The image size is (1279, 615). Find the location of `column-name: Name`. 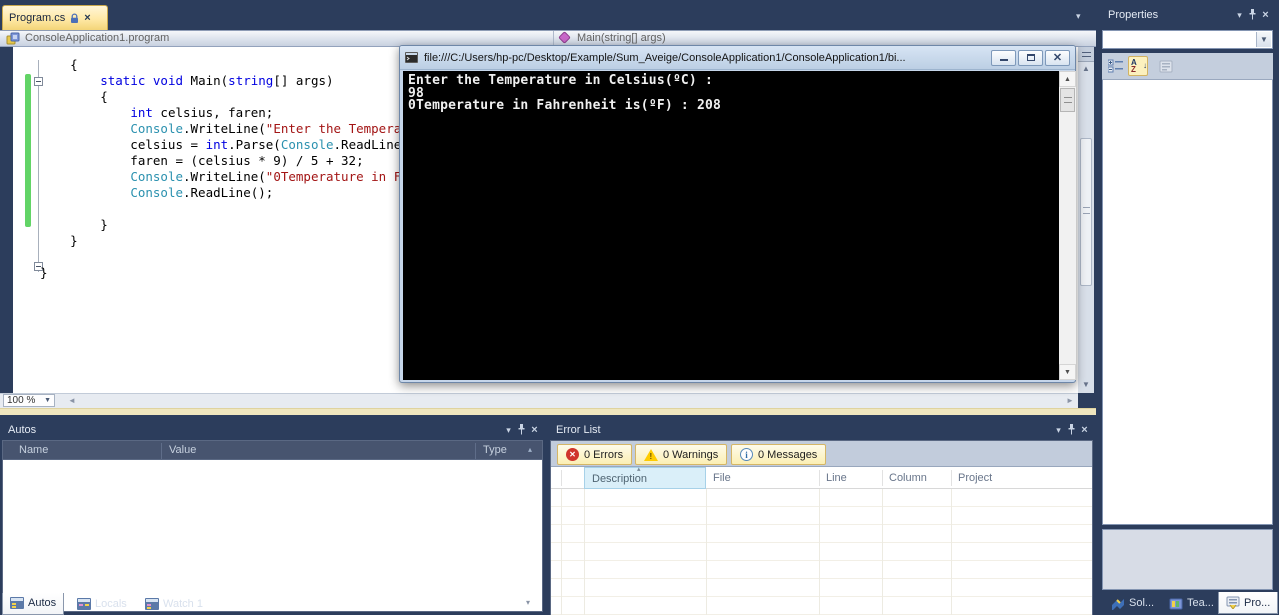

column-name: Name is located at coordinates (33, 450).